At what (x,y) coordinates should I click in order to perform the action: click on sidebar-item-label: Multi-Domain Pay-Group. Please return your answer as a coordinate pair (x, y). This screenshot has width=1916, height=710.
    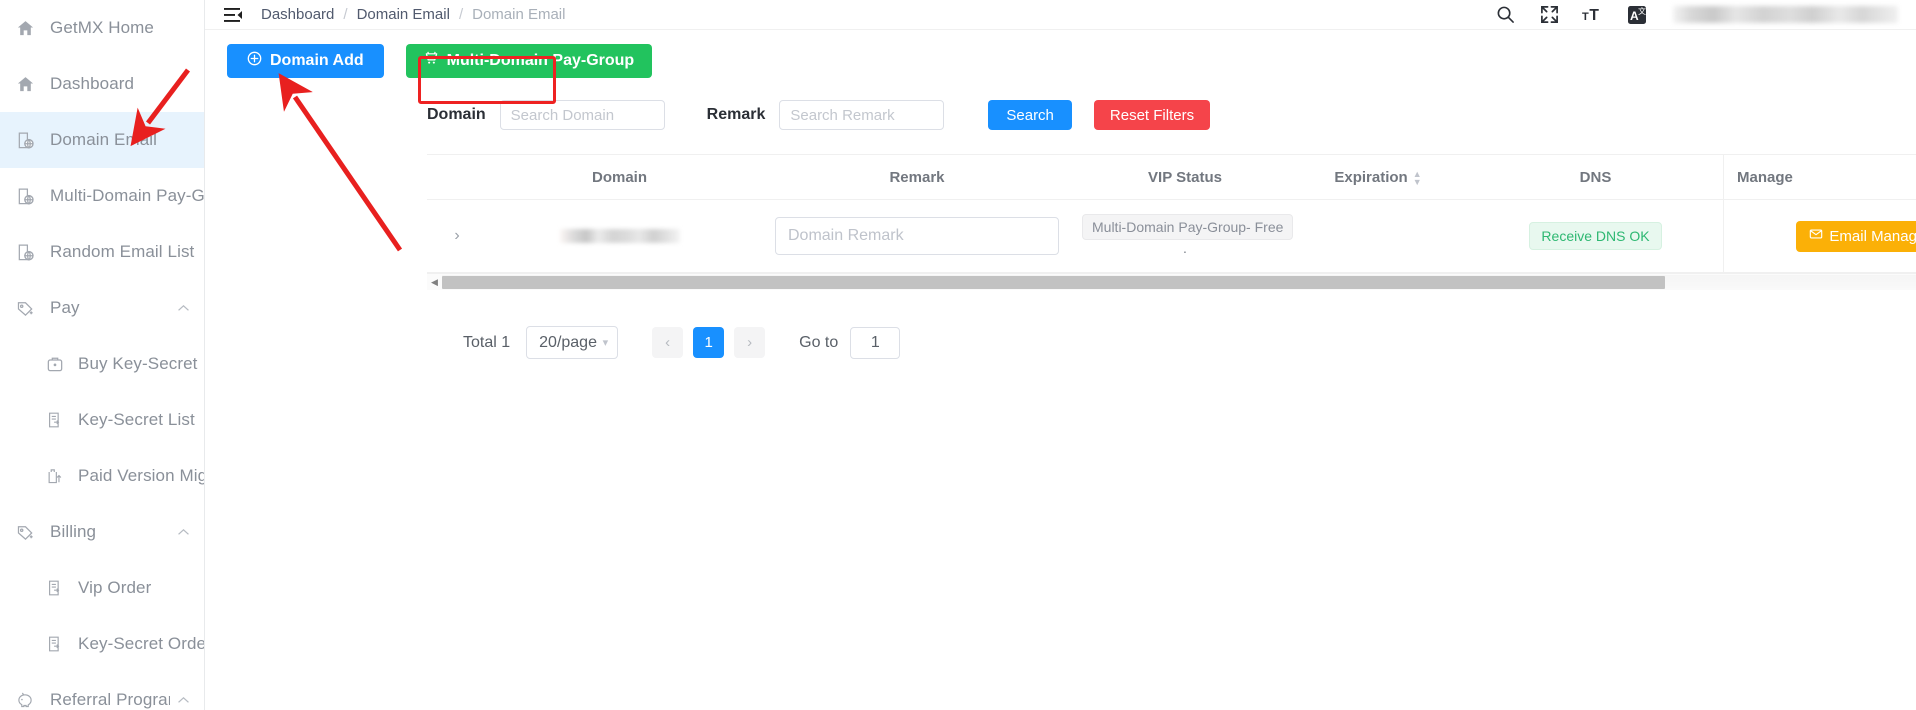
    Looking at the image, I should click on (127, 195).